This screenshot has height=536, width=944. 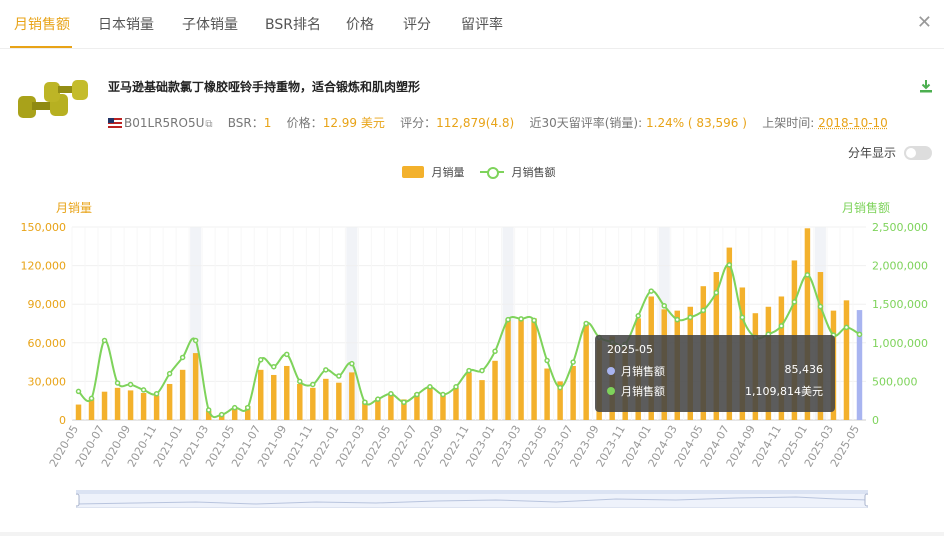 What do you see at coordinates (62, 420) in the screenshot?
I see `y-left-tick-label: 0` at bounding box center [62, 420].